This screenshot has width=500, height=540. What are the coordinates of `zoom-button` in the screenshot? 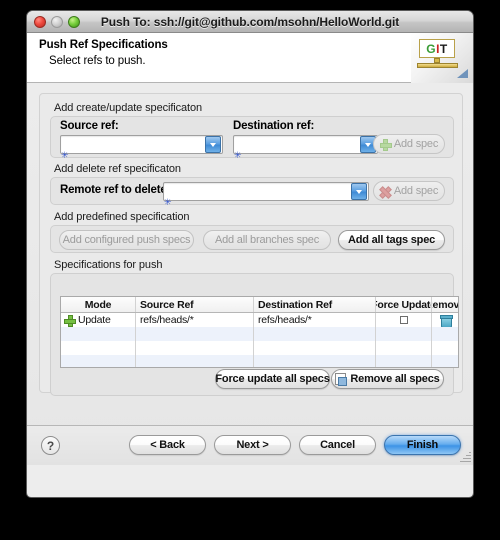 It's located at (74, 22).